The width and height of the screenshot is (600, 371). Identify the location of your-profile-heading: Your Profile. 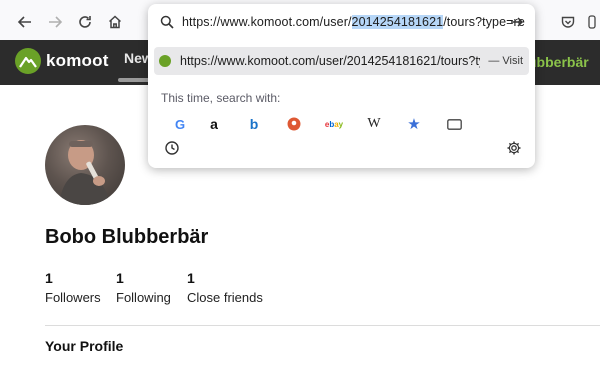
(84, 346).